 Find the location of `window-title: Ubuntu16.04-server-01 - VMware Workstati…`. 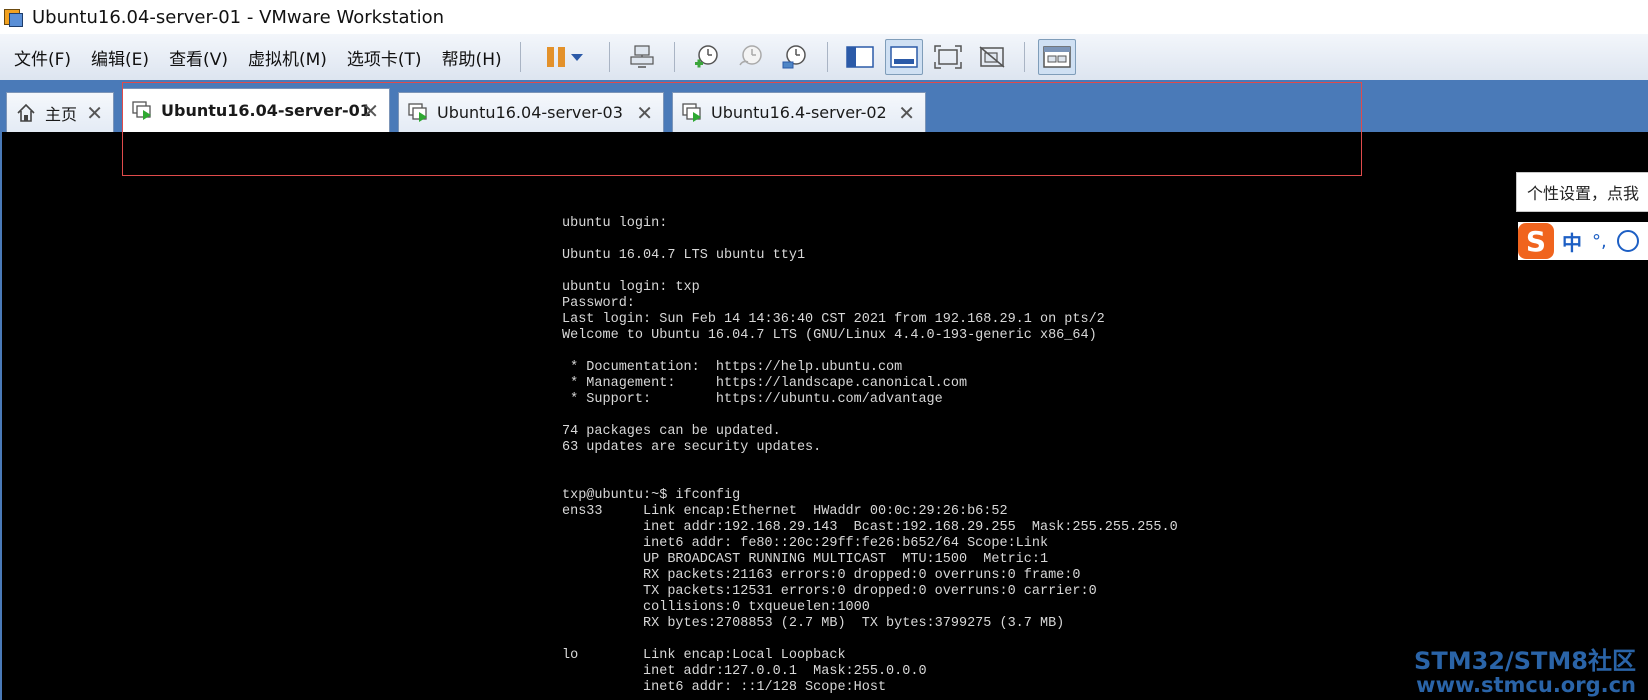

window-title: Ubuntu16.04-server-01 - VMware Workstati… is located at coordinates (238, 17).